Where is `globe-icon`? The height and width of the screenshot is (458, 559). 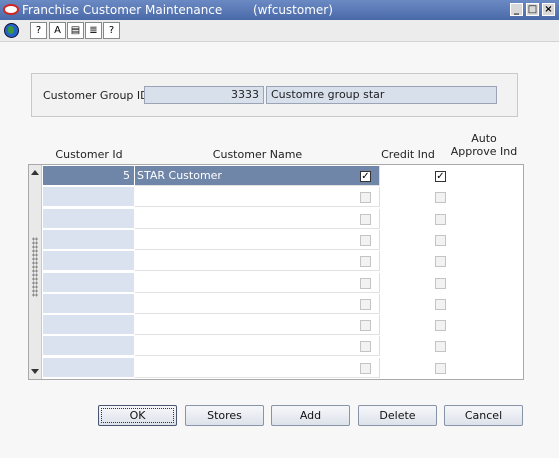 globe-icon is located at coordinates (11, 30).